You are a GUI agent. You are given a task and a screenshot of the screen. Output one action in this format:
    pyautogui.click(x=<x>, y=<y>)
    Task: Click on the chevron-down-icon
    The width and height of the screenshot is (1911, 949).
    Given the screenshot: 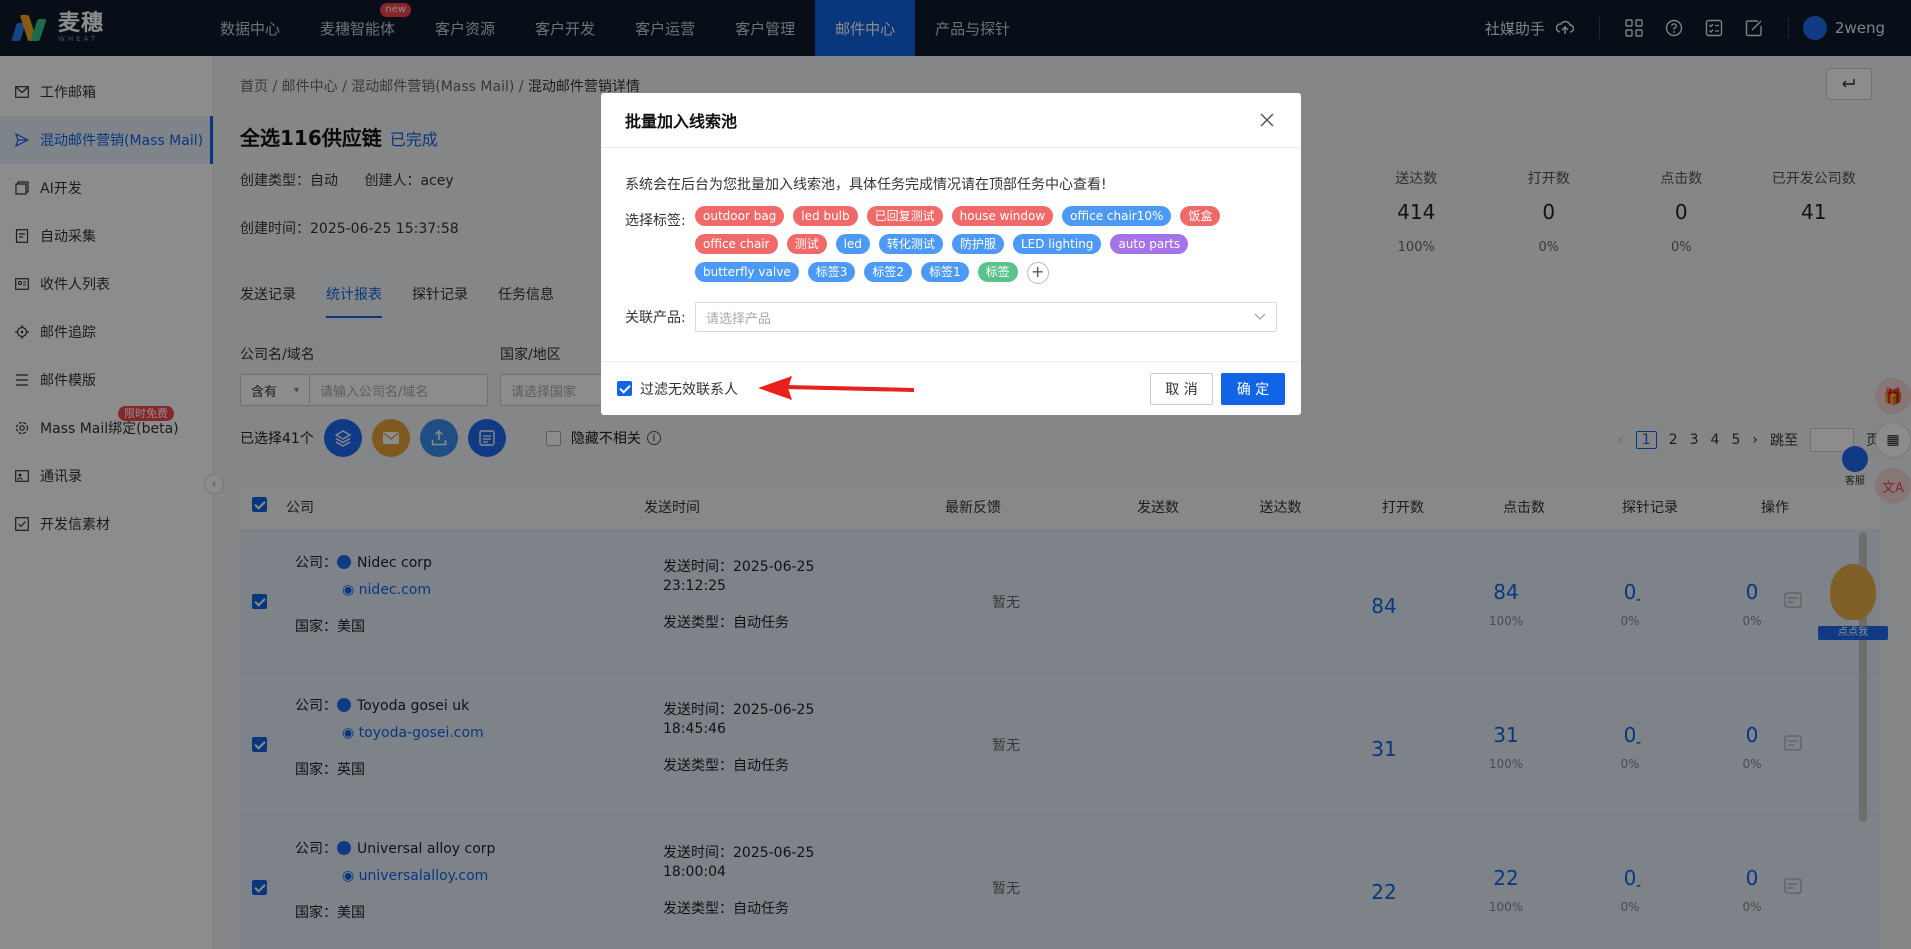 What is the action you would take?
    pyautogui.click(x=1260, y=316)
    